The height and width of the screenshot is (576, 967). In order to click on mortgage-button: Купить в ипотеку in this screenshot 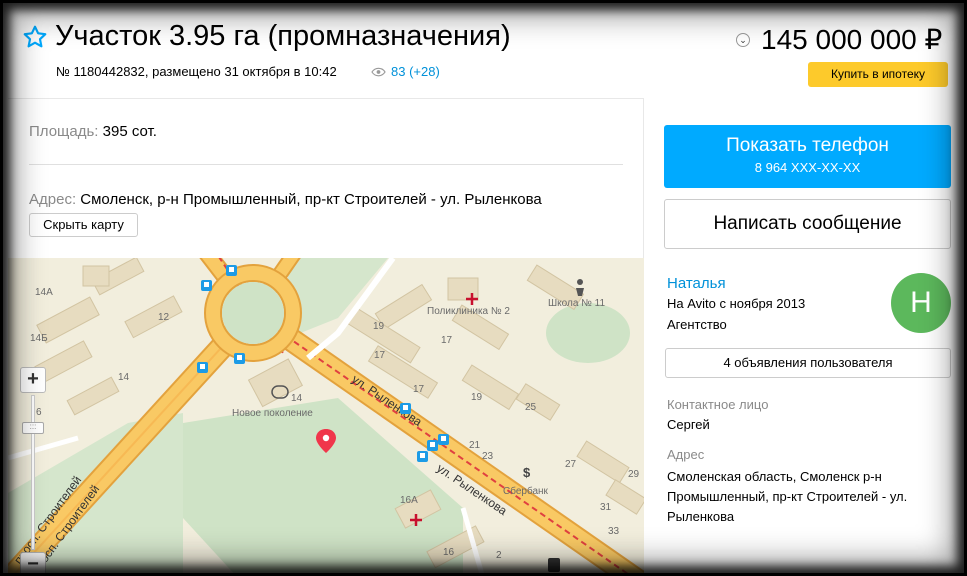, I will do `click(878, 74)`.